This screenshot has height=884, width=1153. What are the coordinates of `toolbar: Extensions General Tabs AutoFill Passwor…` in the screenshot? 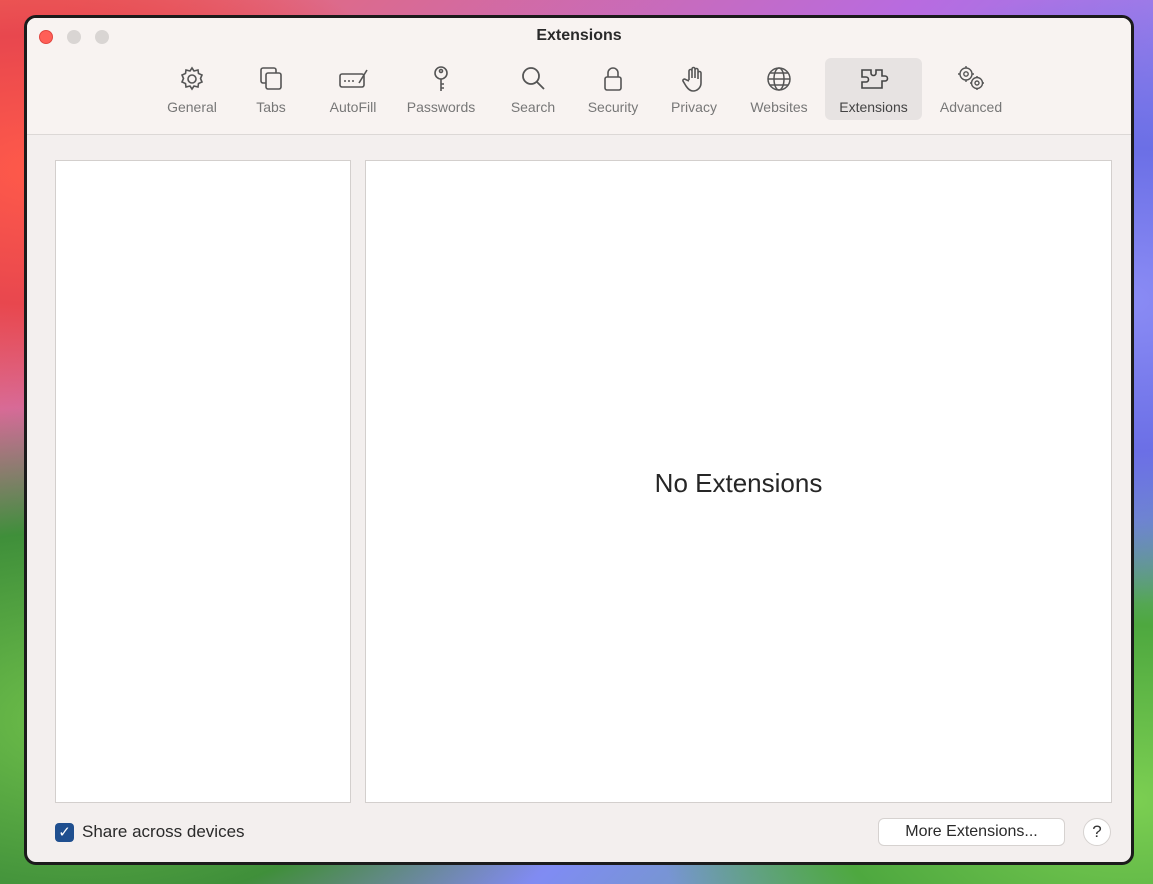 It's located at (579, 76).